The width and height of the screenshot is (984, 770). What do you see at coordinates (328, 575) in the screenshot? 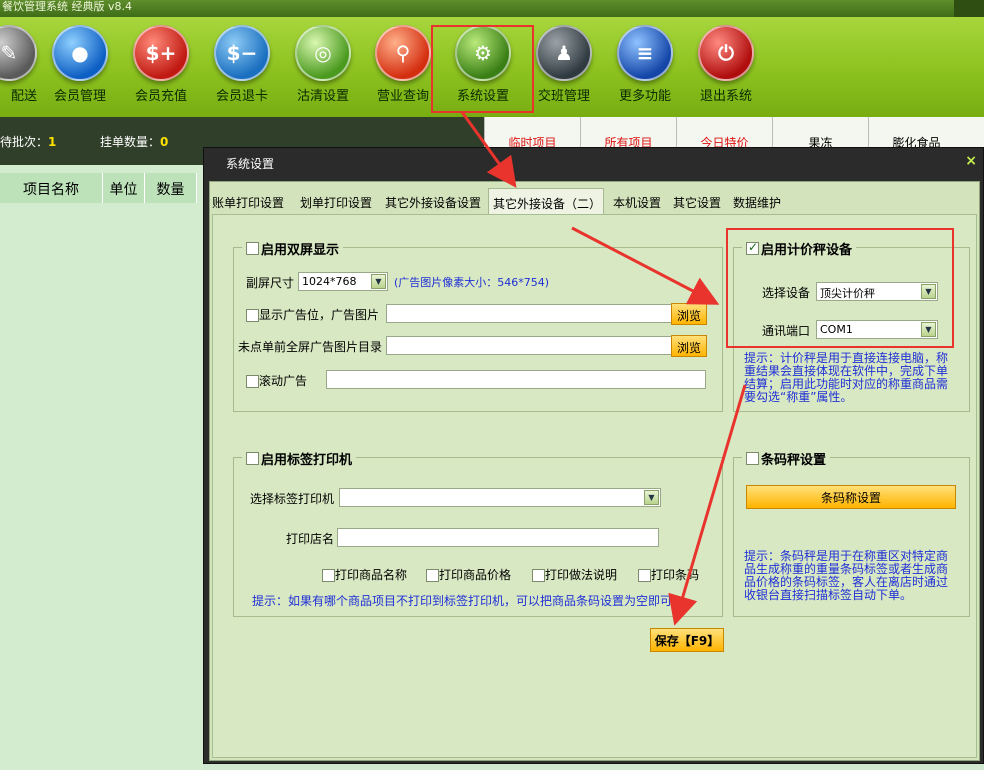
I see `print-name-checkbox` at bounding box center [328, 575].